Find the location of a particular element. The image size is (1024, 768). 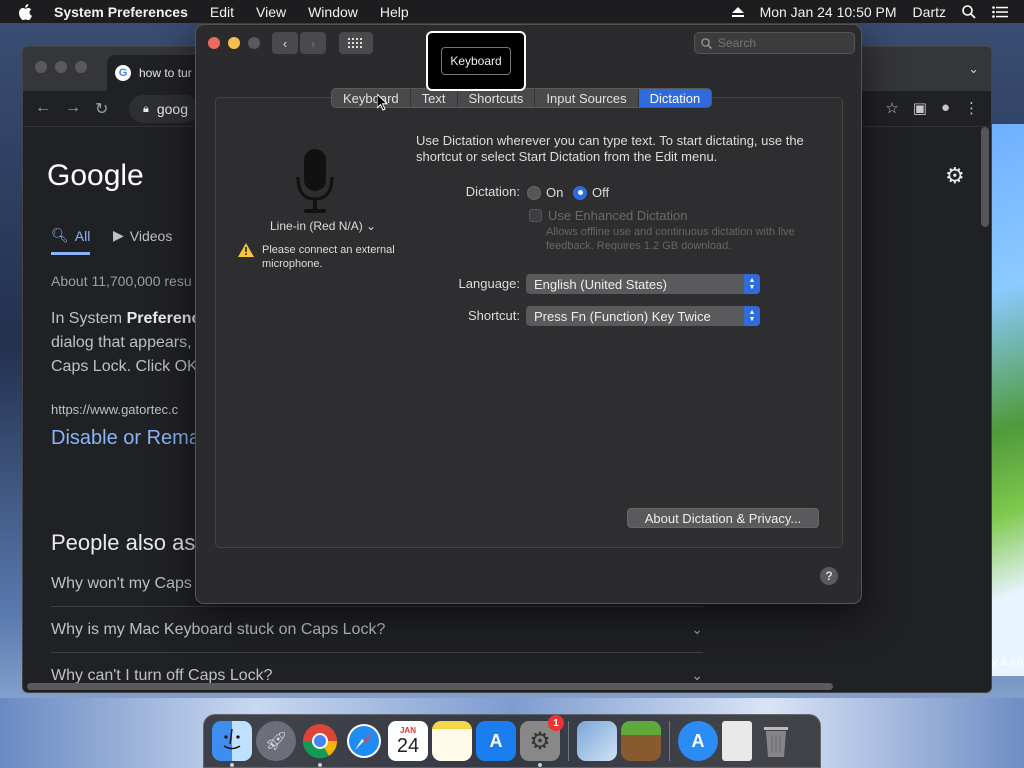

search-input is located at coordinates (778, 43).